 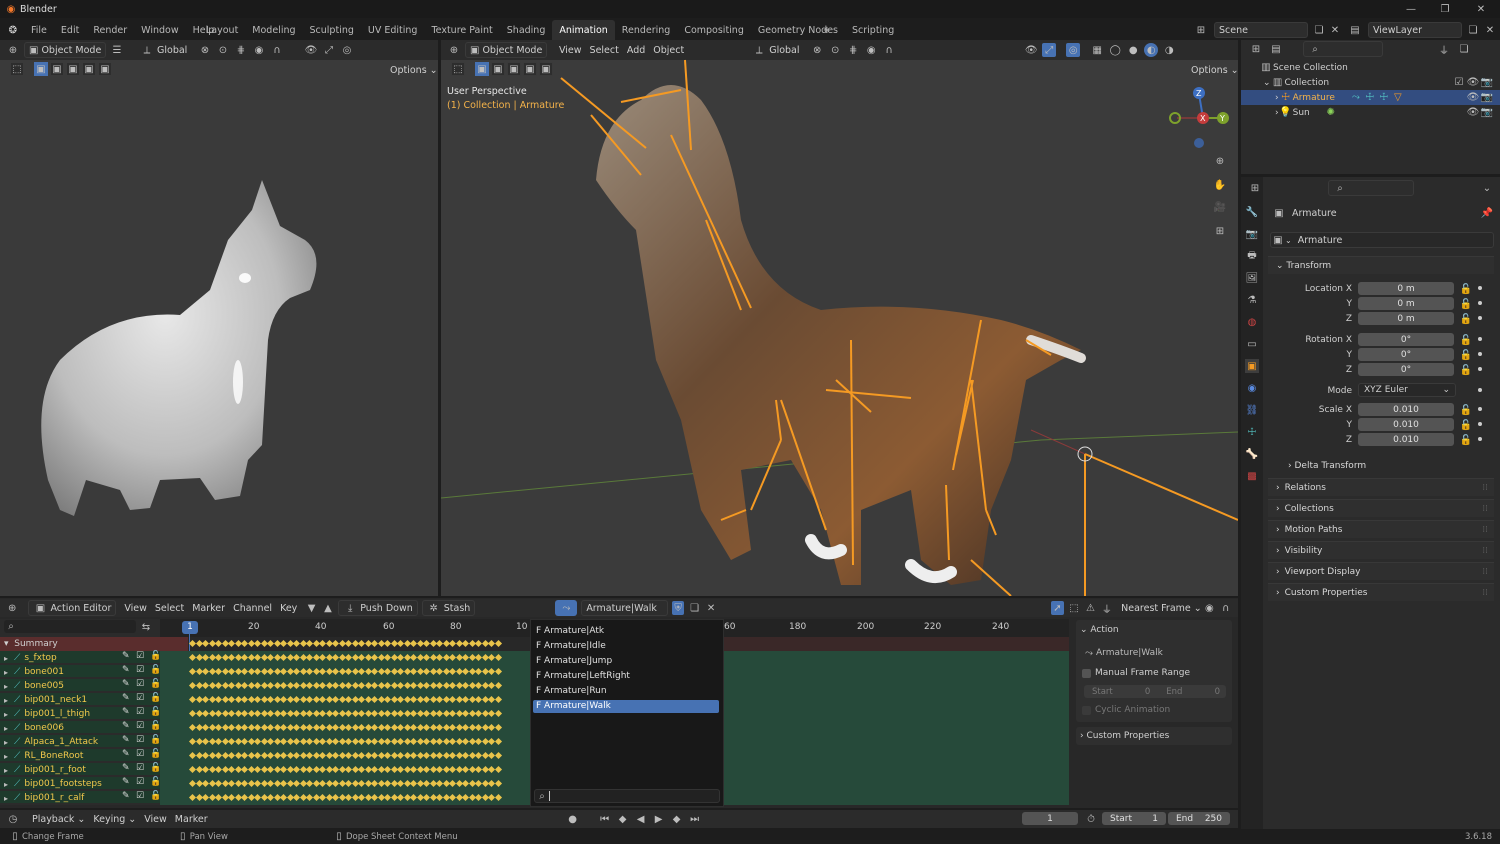 I want to click on panel-custom-properties: › Custom Properties ⁞⁞, so click(x=1381, y=592).